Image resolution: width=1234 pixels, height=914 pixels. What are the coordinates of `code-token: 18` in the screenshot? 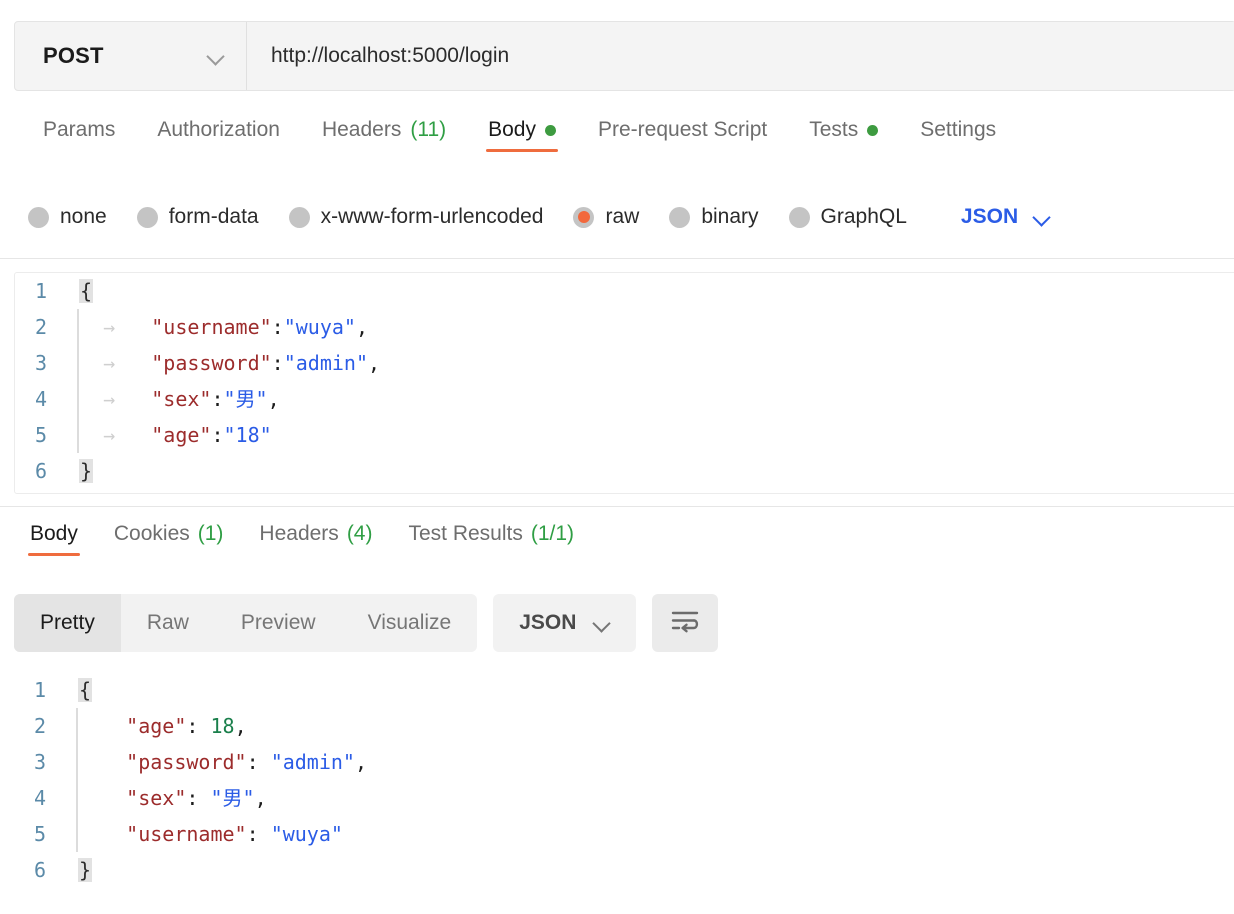 It's located at (222, 726).